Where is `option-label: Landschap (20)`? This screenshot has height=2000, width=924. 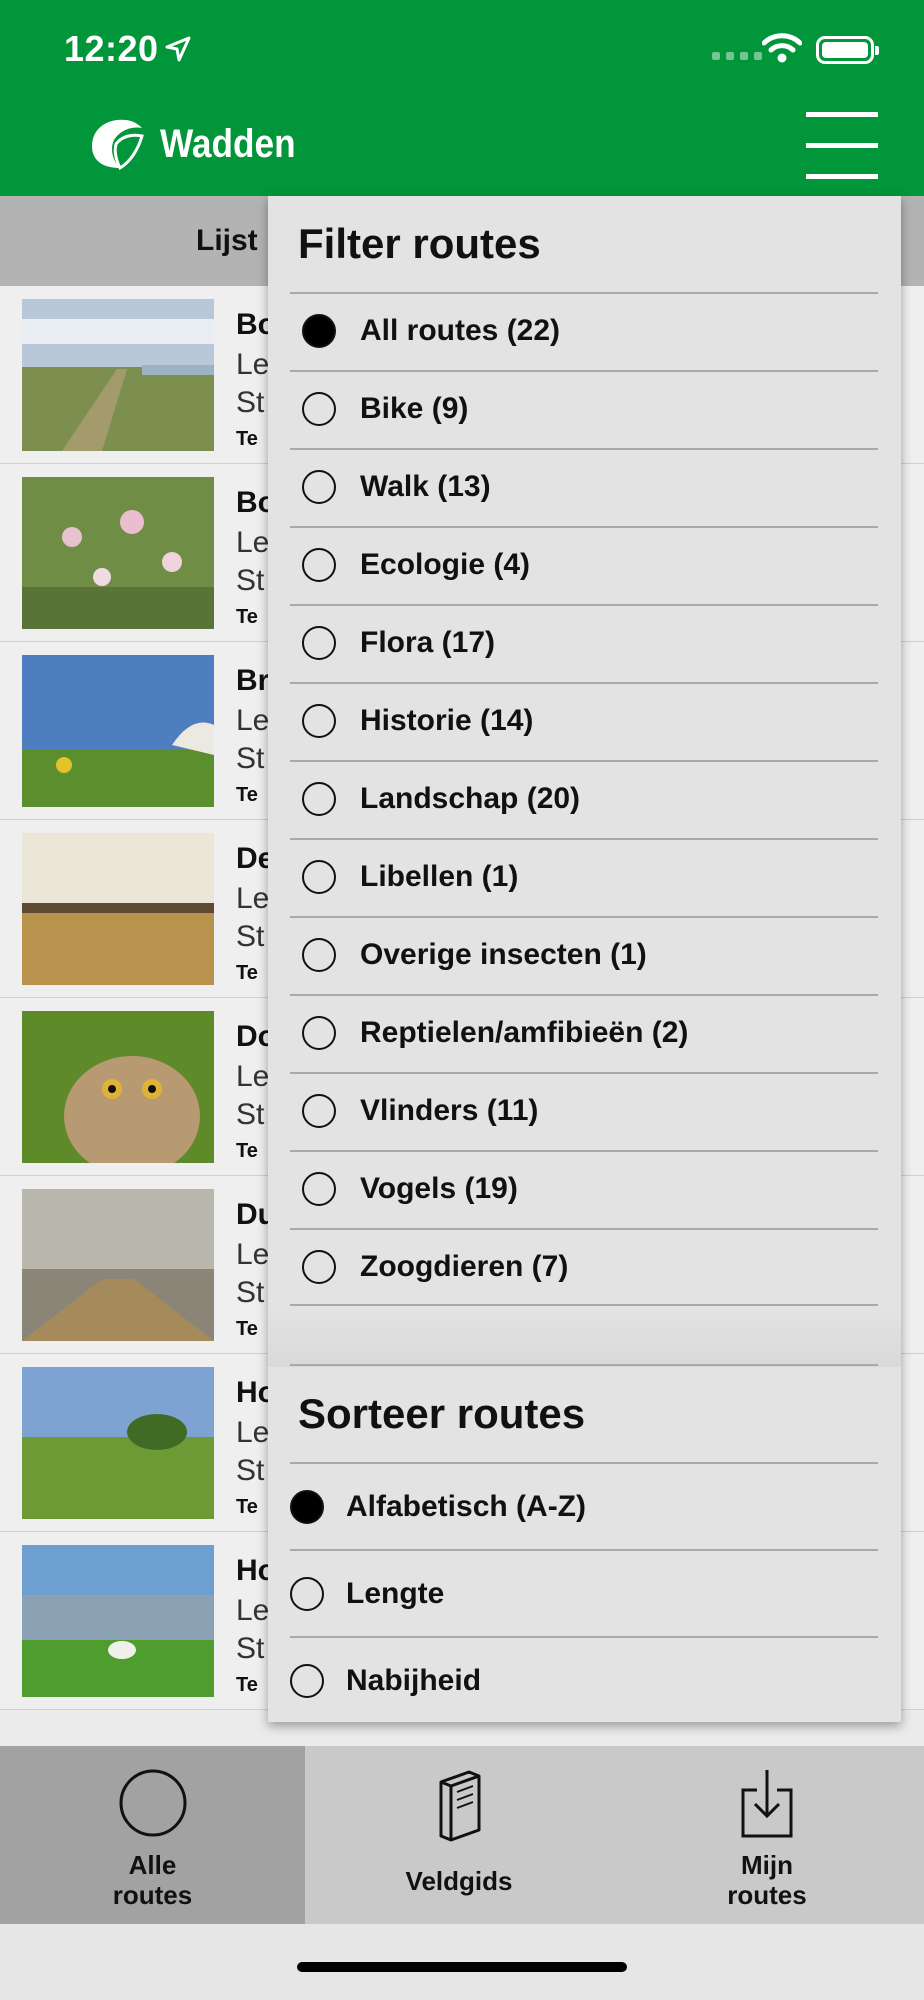 option-label: Landschap (20) is located at coordinates (470, 798).